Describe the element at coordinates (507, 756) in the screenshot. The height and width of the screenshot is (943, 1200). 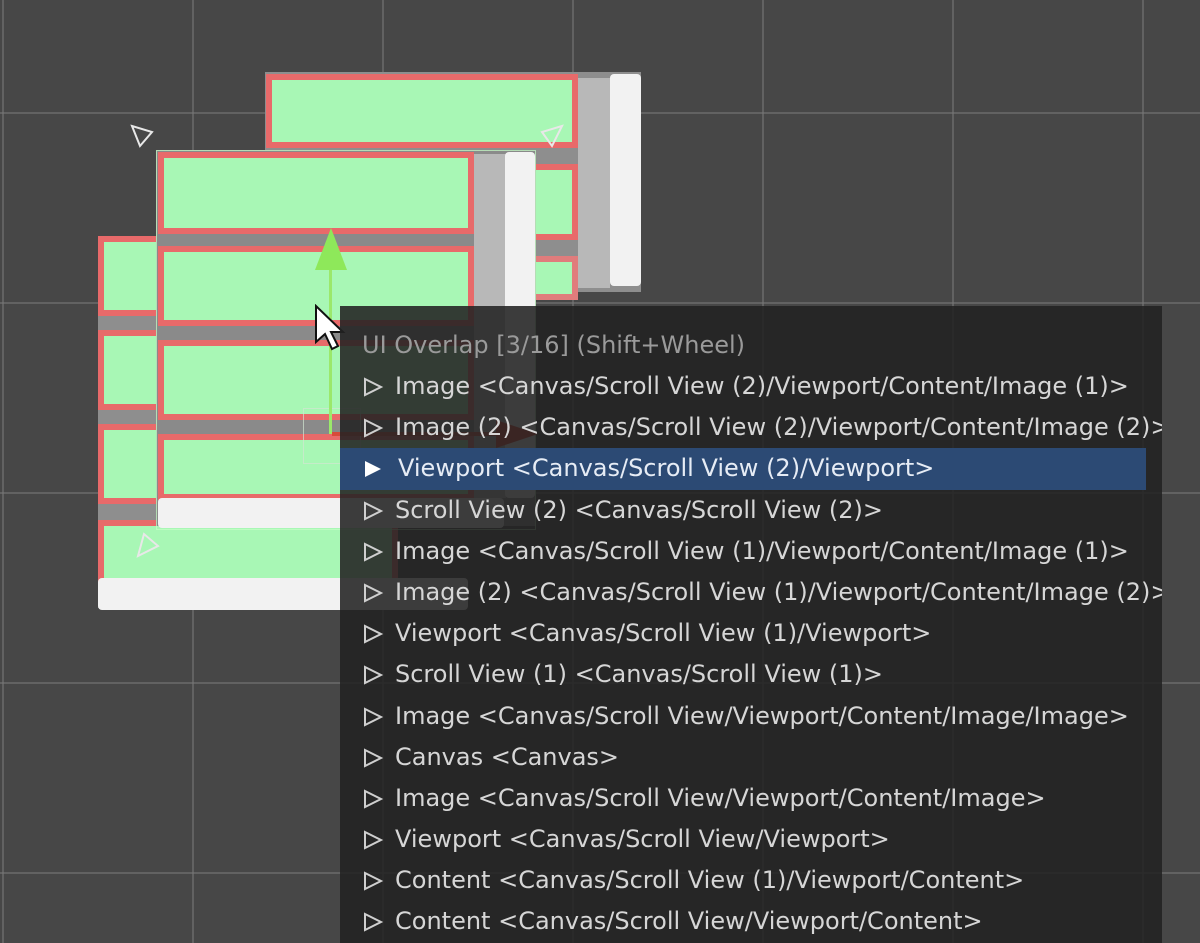
I see `overlap-list-item-label: Canvas <Canvas>` at that location.